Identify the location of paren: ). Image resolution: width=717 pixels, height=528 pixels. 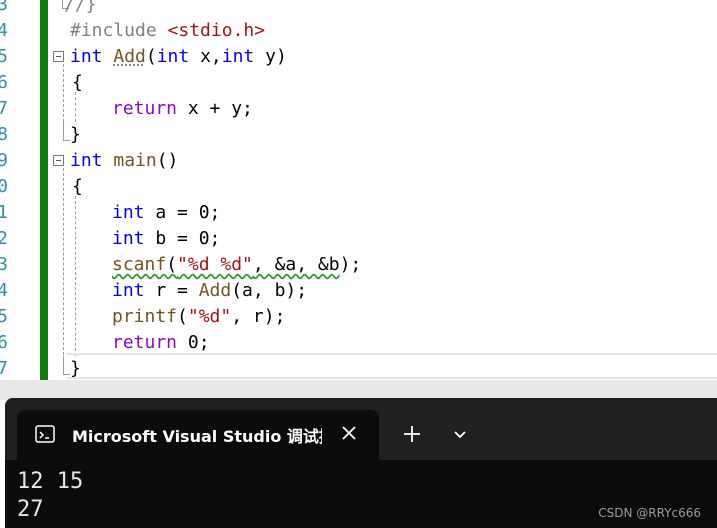
(281, 56).